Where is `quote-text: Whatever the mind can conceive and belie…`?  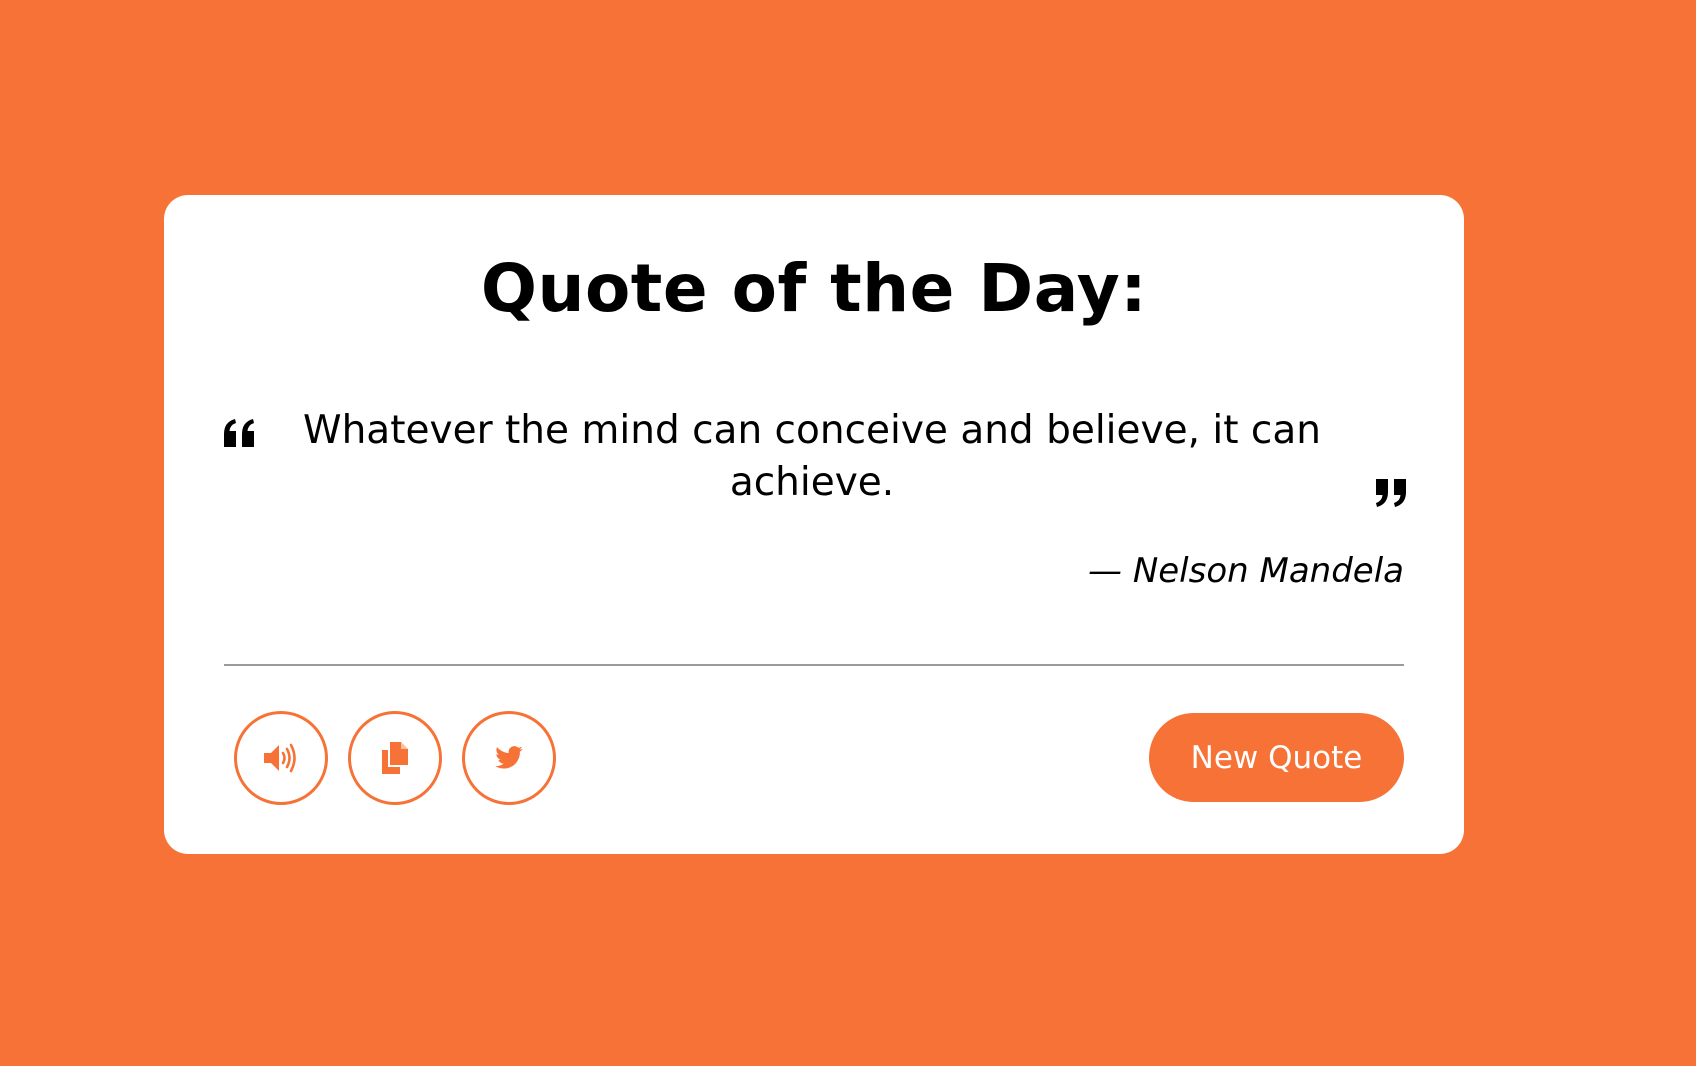
quote-text: Whatever the mind can conceive and belie… is located at coordinates (812, 456).